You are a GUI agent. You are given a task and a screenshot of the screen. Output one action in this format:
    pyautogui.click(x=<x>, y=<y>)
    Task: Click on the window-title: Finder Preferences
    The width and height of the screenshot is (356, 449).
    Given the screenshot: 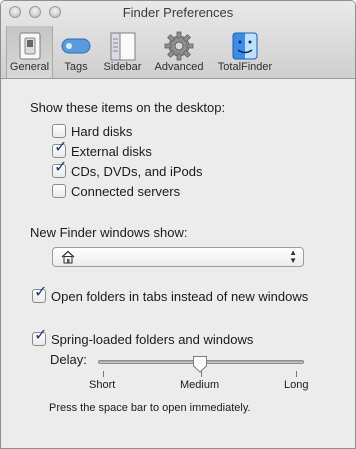 What is the action you would take?
    pyautogui.click(x=178, y=12)
    